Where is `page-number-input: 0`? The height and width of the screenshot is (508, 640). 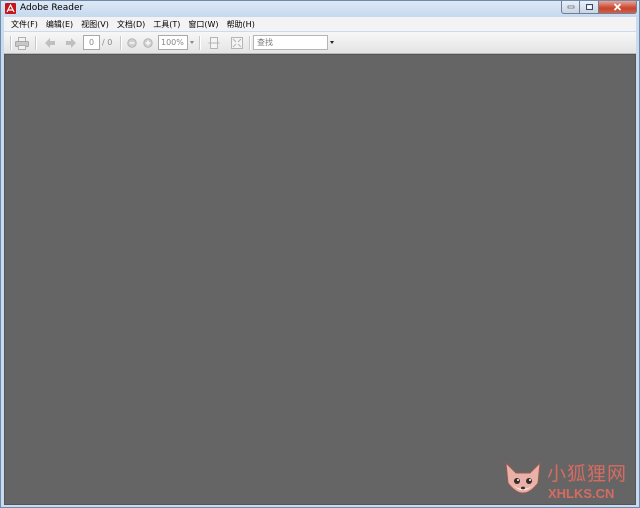
page-number-input: 0 is located at coordinates (91, 42).